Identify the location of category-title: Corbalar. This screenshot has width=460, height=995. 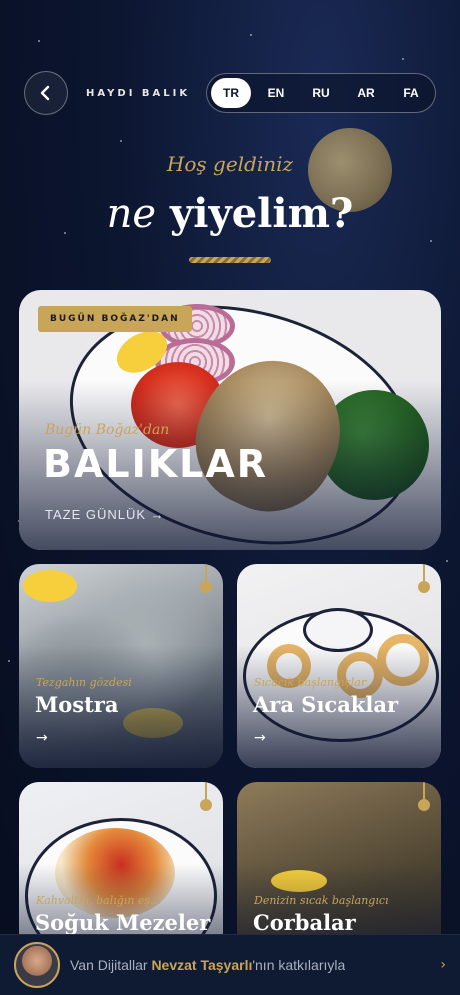
(304, 922).